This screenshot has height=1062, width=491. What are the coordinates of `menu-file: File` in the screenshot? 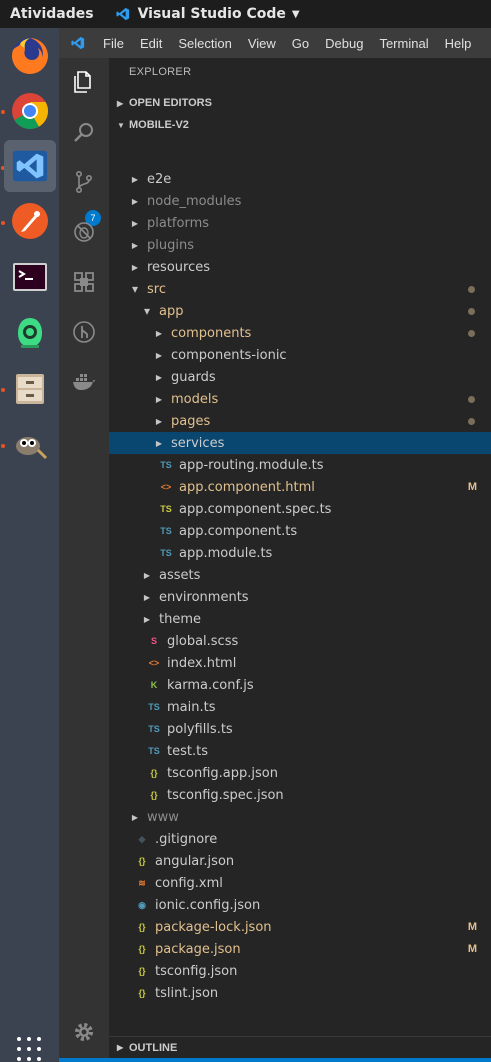 It's located at (113, 43).